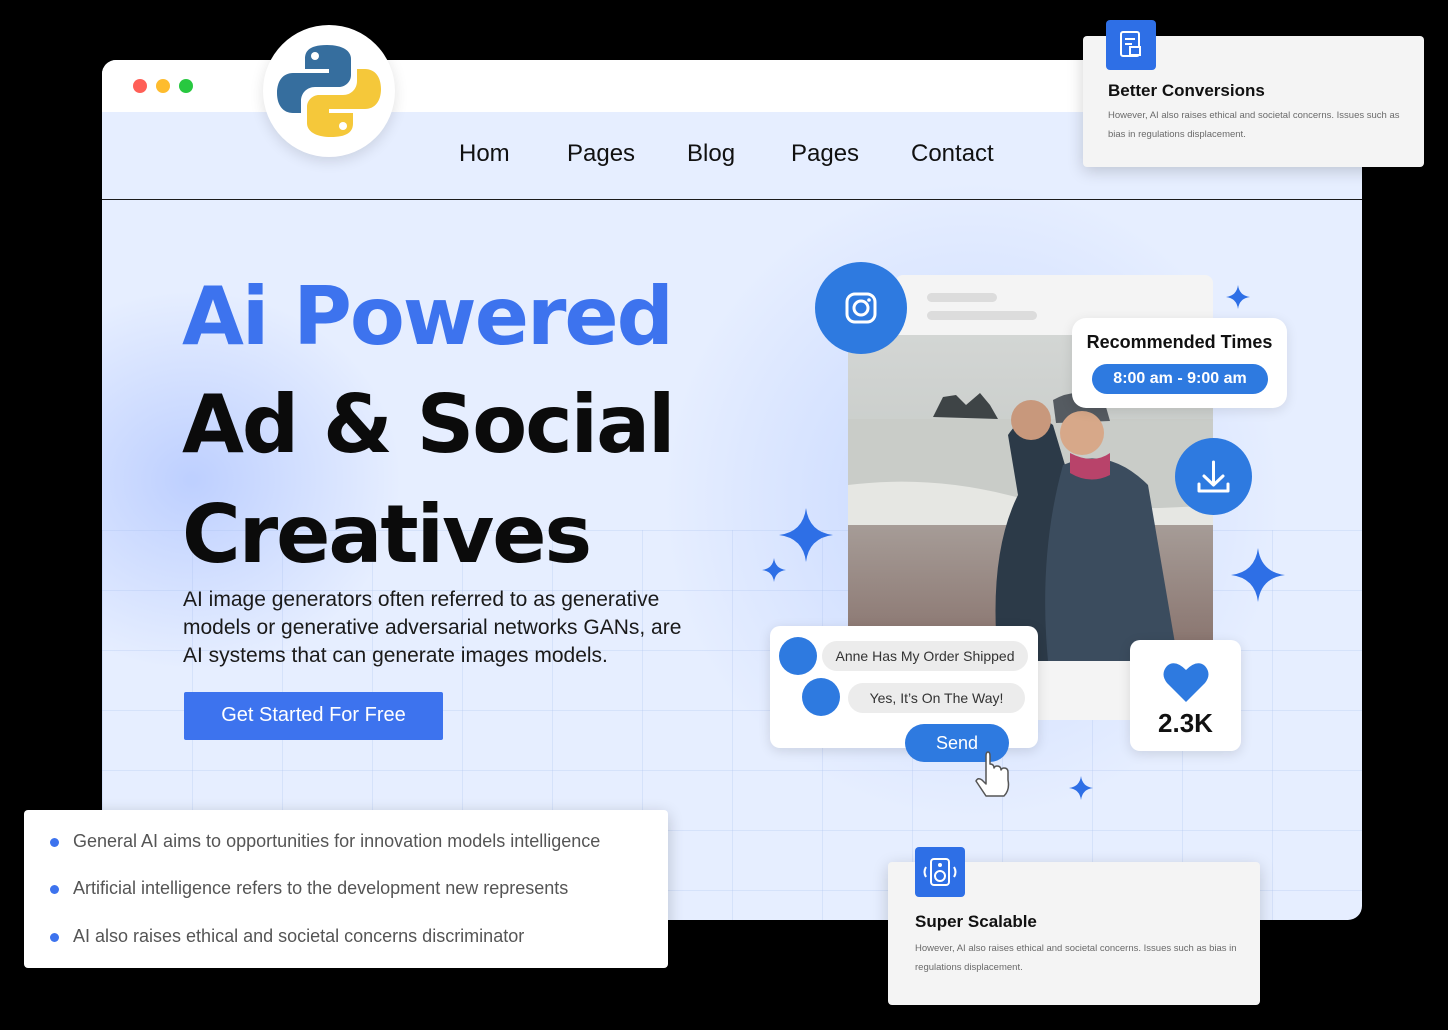  I want to click on likes-count: 2.3K, so click(1185, 723).